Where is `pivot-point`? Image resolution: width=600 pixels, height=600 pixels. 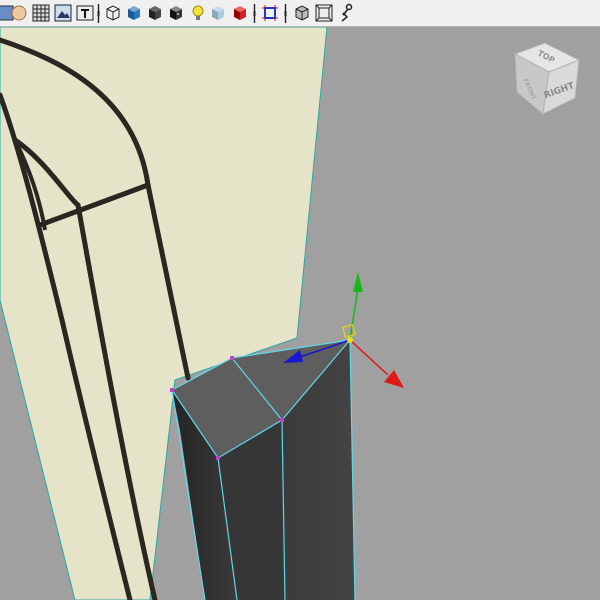
pivot-point is located at coordinates (350, 340).